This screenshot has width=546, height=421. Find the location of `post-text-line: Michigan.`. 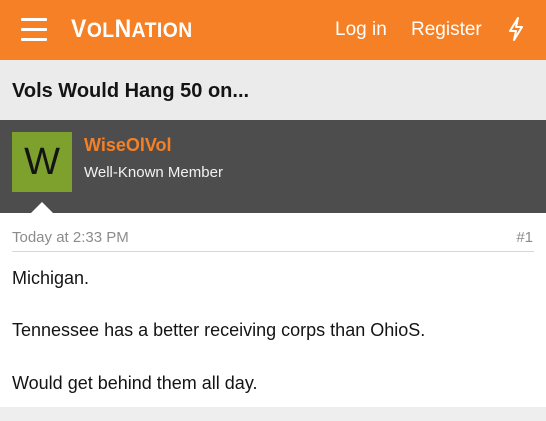

post-text-line: Michigan. is located at coordinates (51, 278).